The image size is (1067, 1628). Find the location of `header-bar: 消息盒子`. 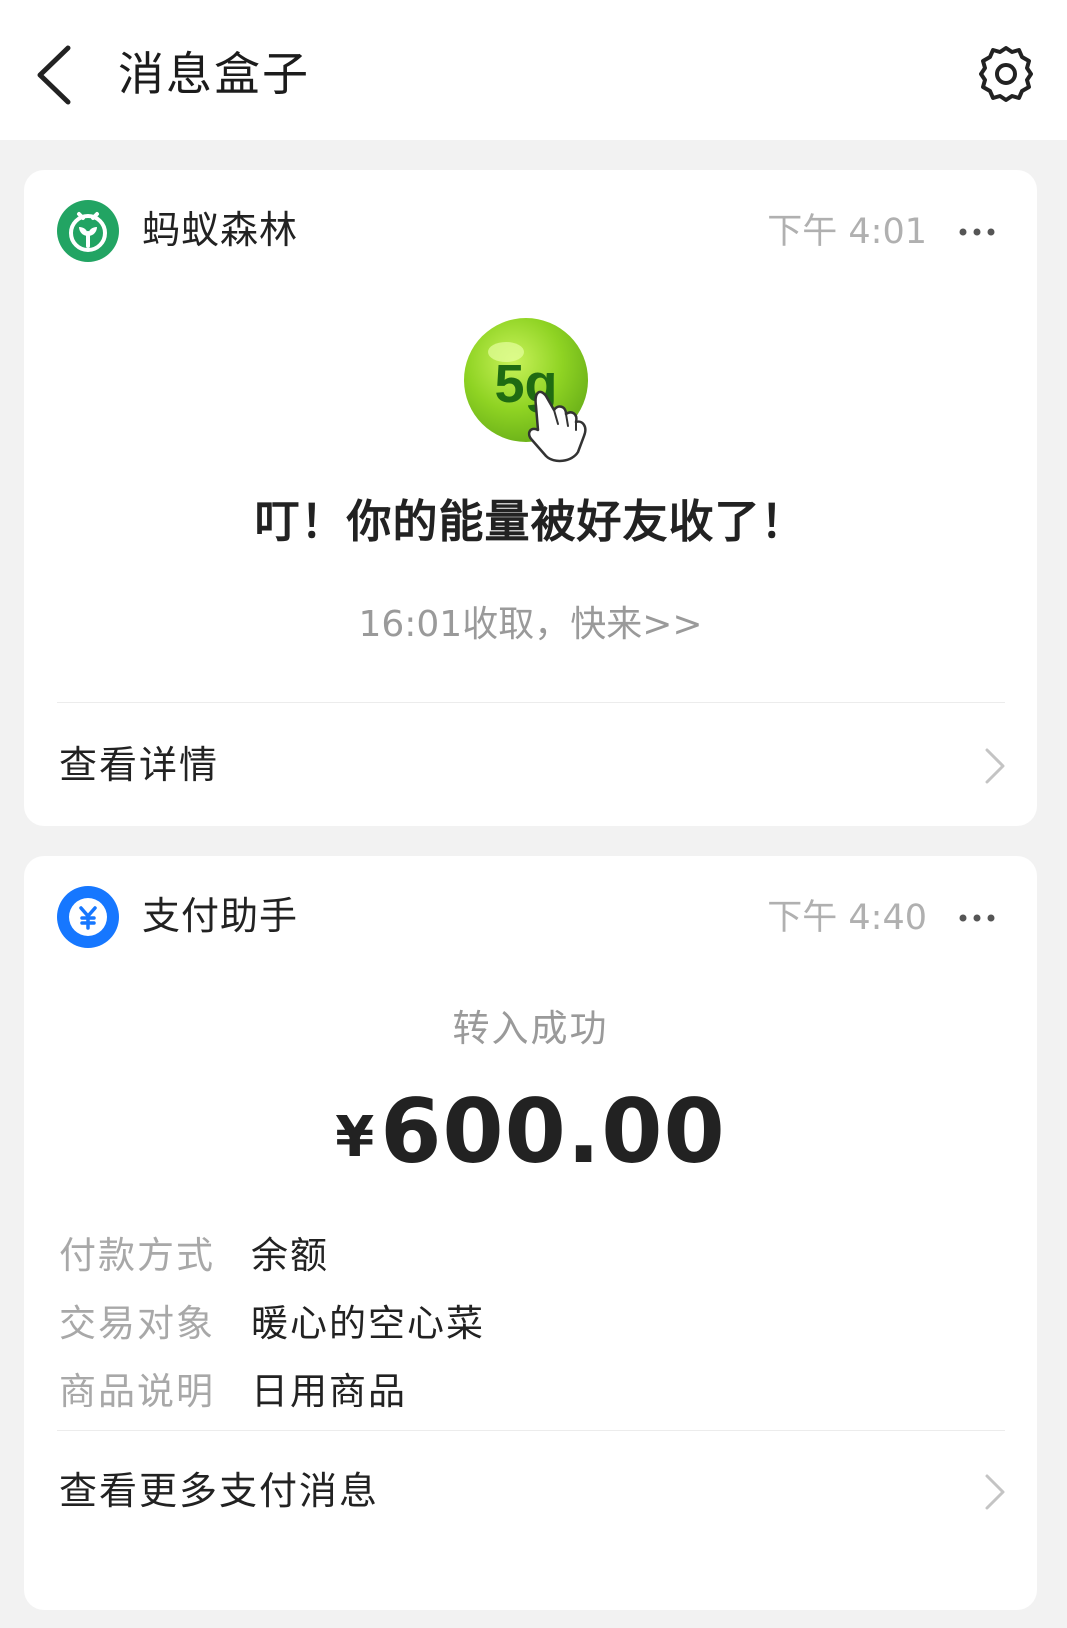

header-bar: 消息盒子 is located at coordinates (533, 70).